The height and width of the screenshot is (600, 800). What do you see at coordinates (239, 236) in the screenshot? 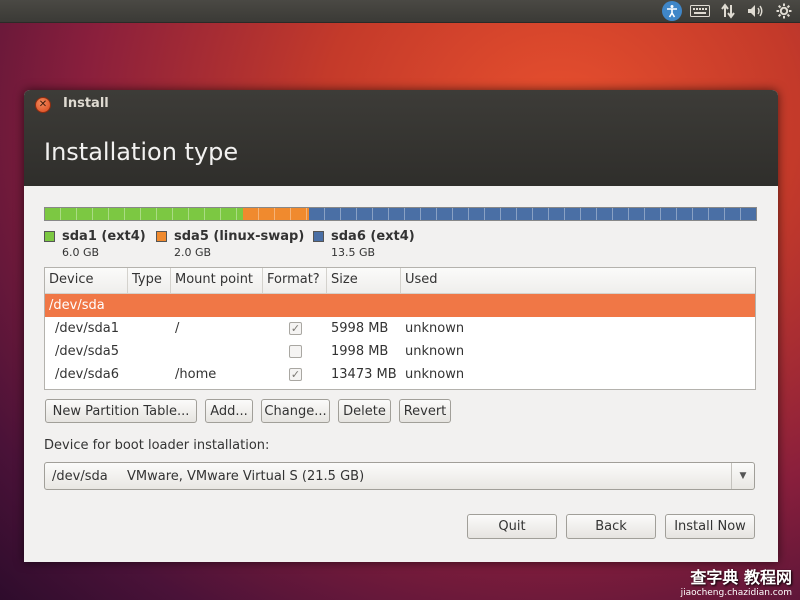
I see `legend-name: sda5 (linux-swap)` at bounding box center [239, 236].